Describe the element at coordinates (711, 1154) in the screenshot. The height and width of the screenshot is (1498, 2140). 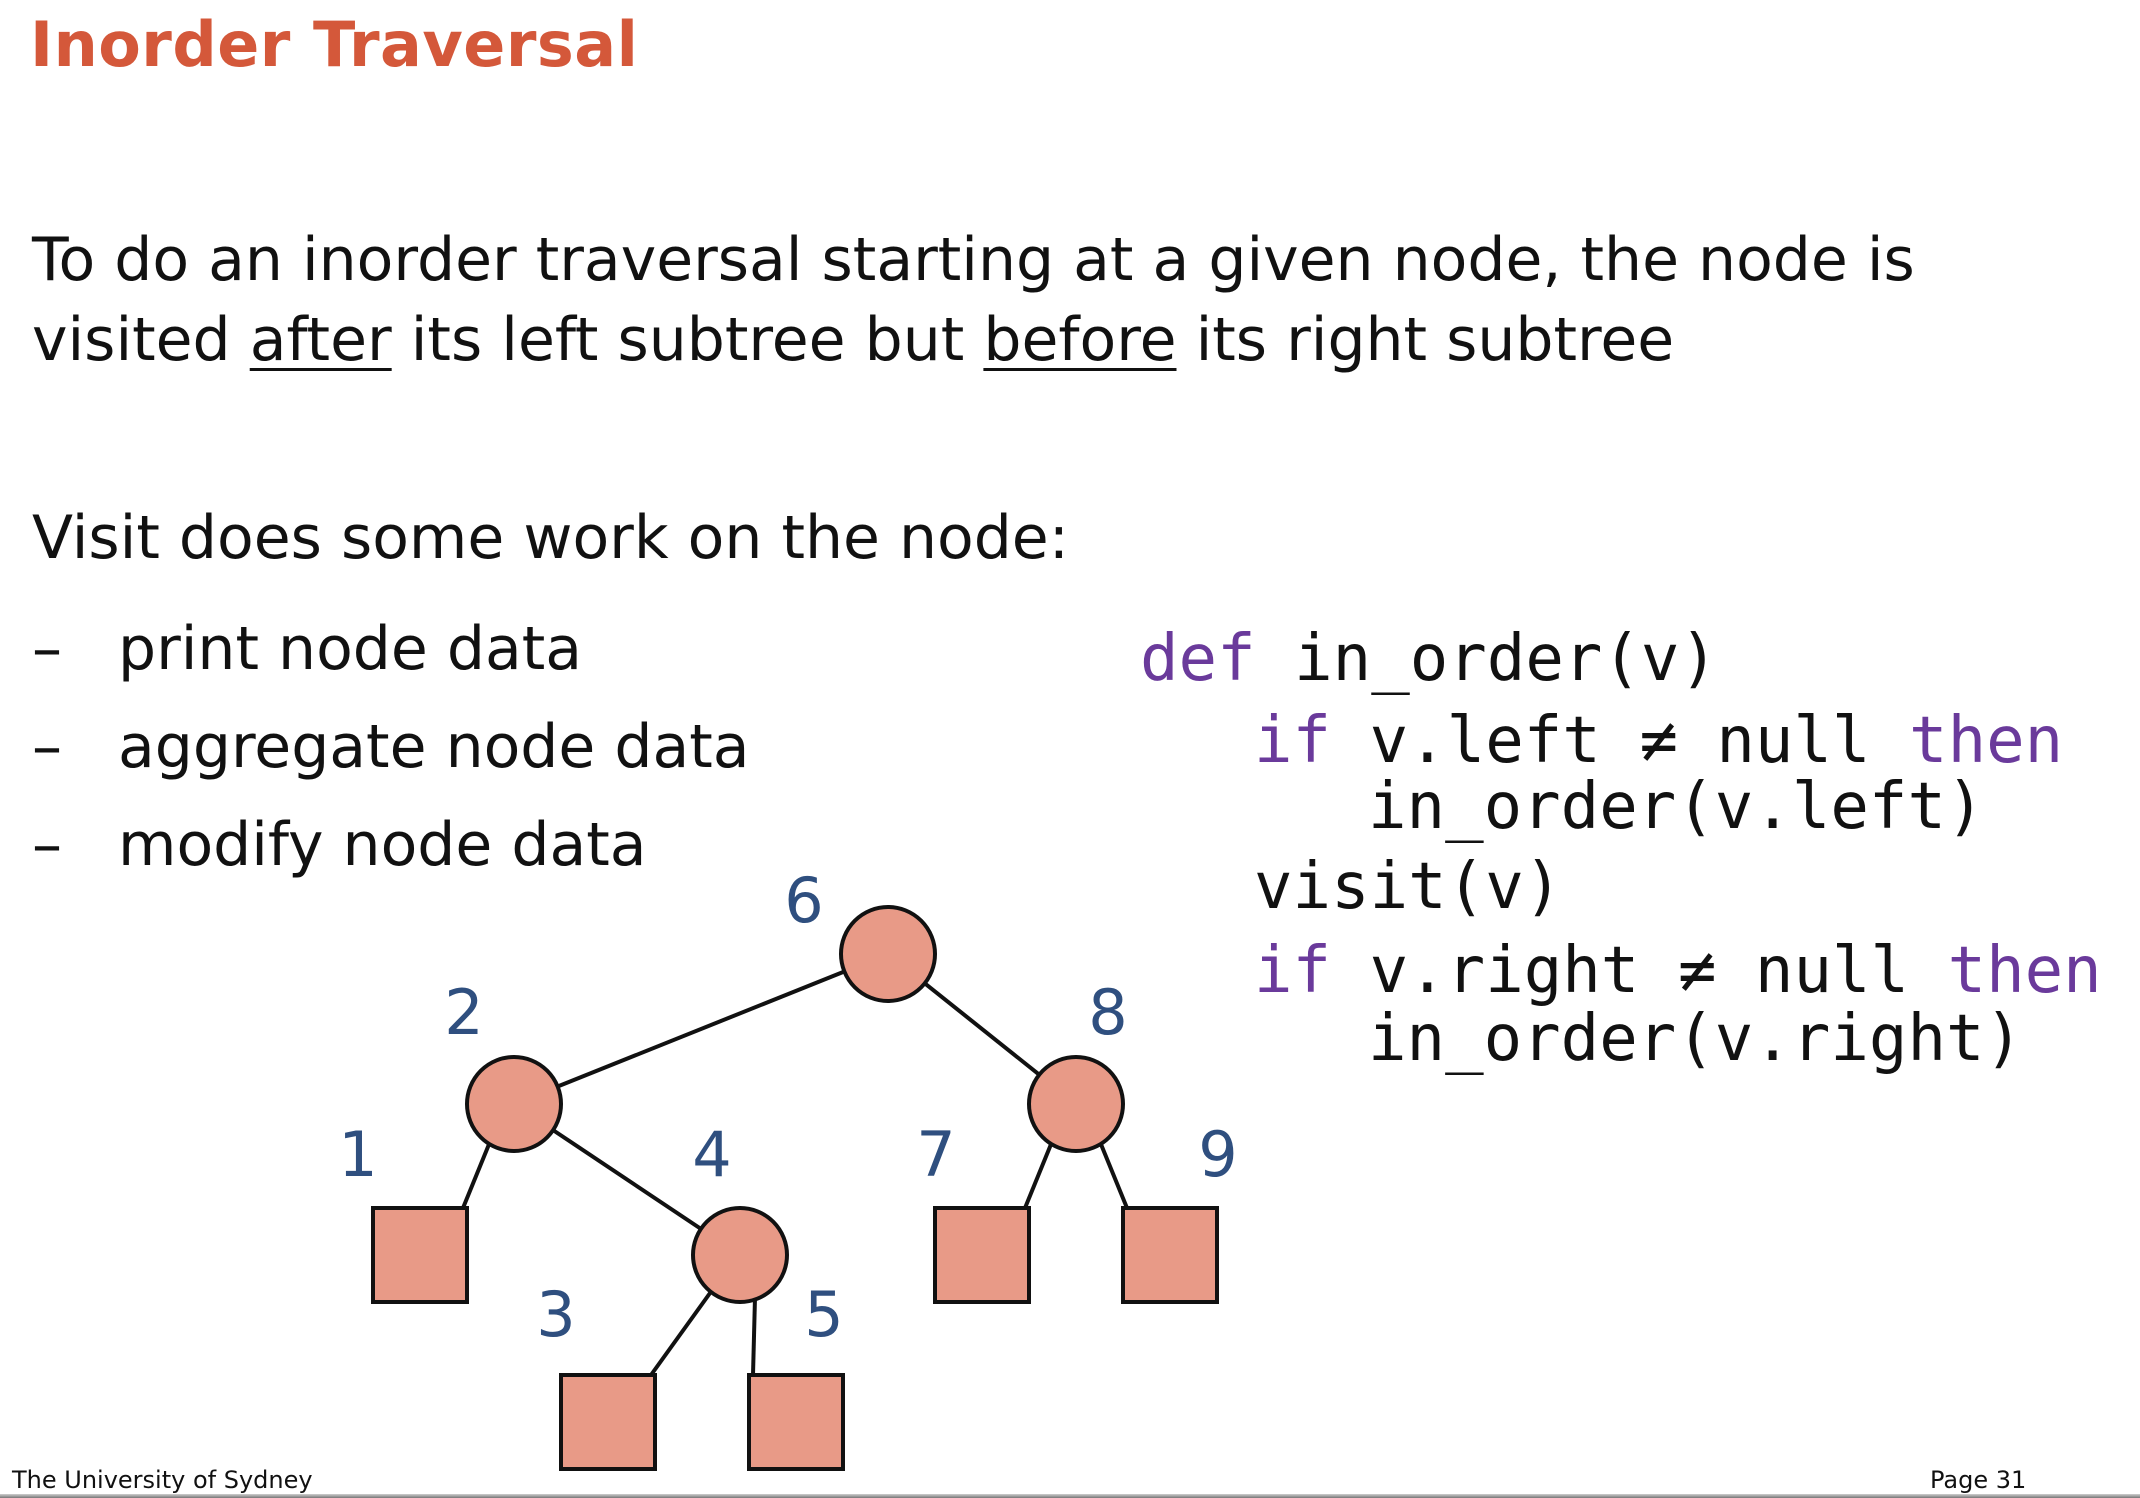
I see `tree-node-label: 4` at that location.